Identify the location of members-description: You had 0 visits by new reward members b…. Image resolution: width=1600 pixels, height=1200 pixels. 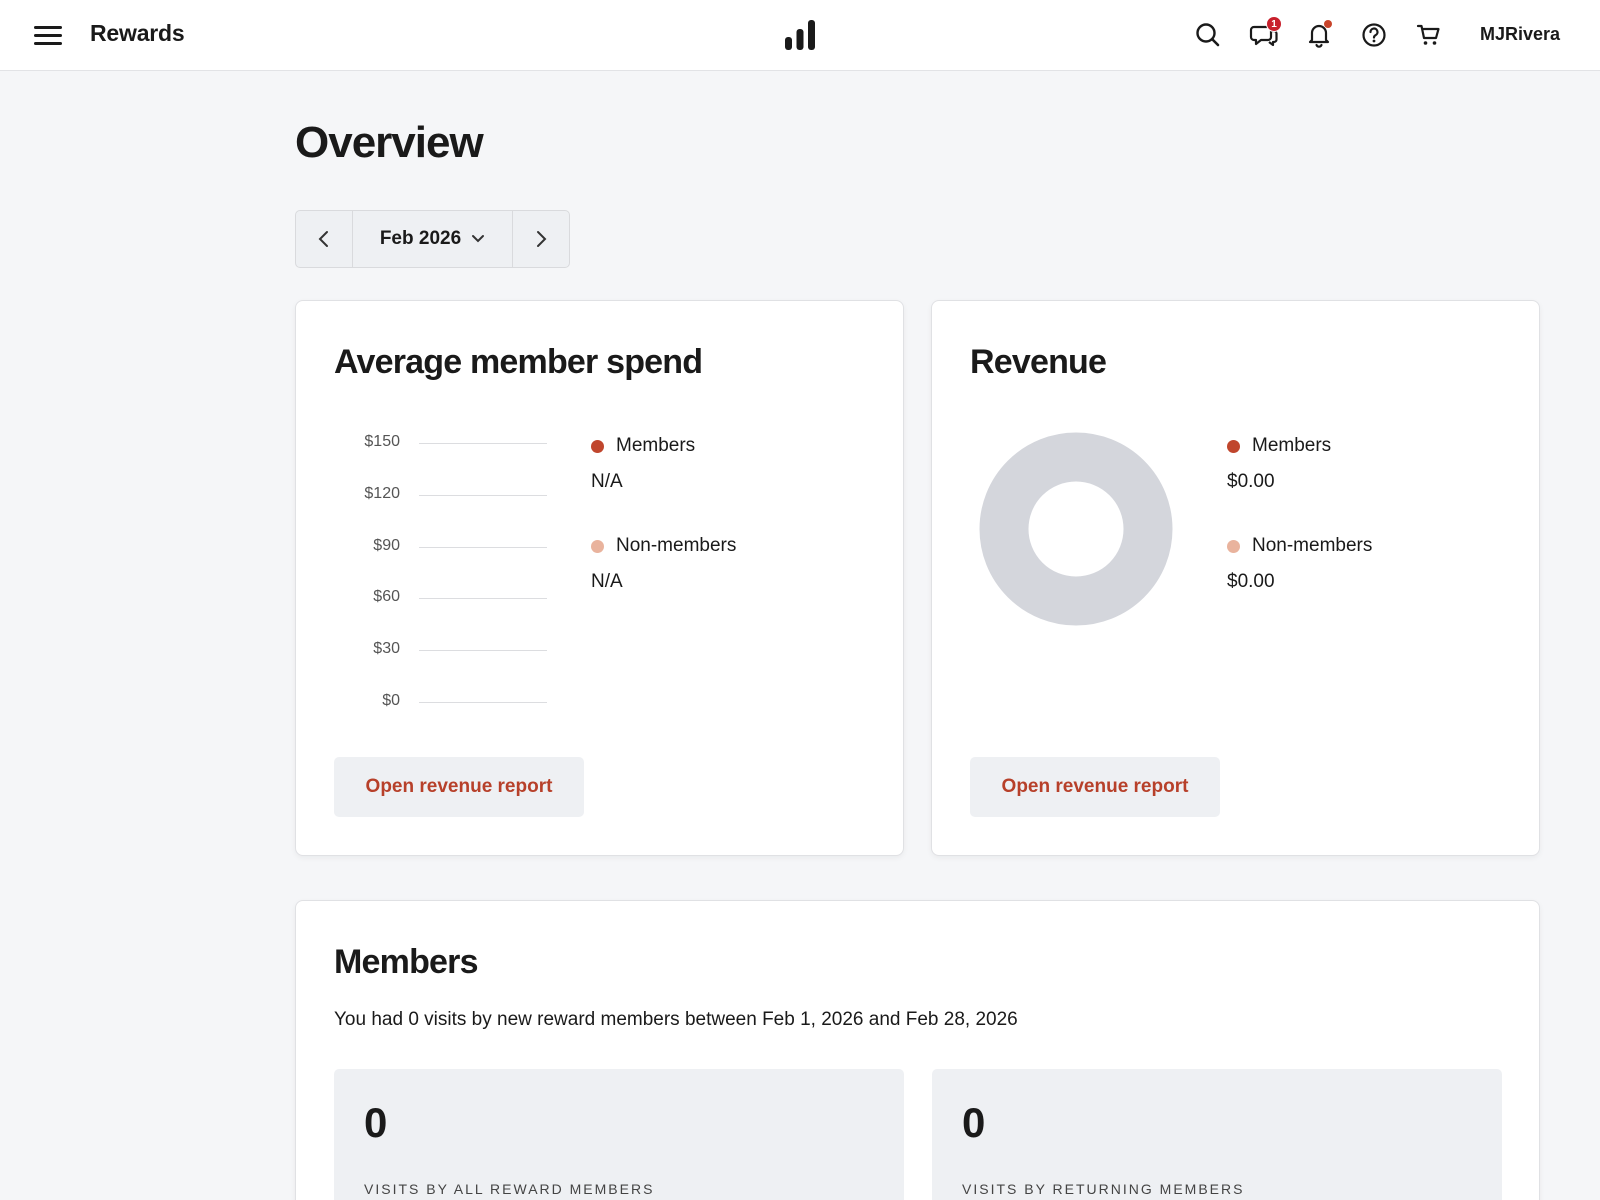
(676, 1019).